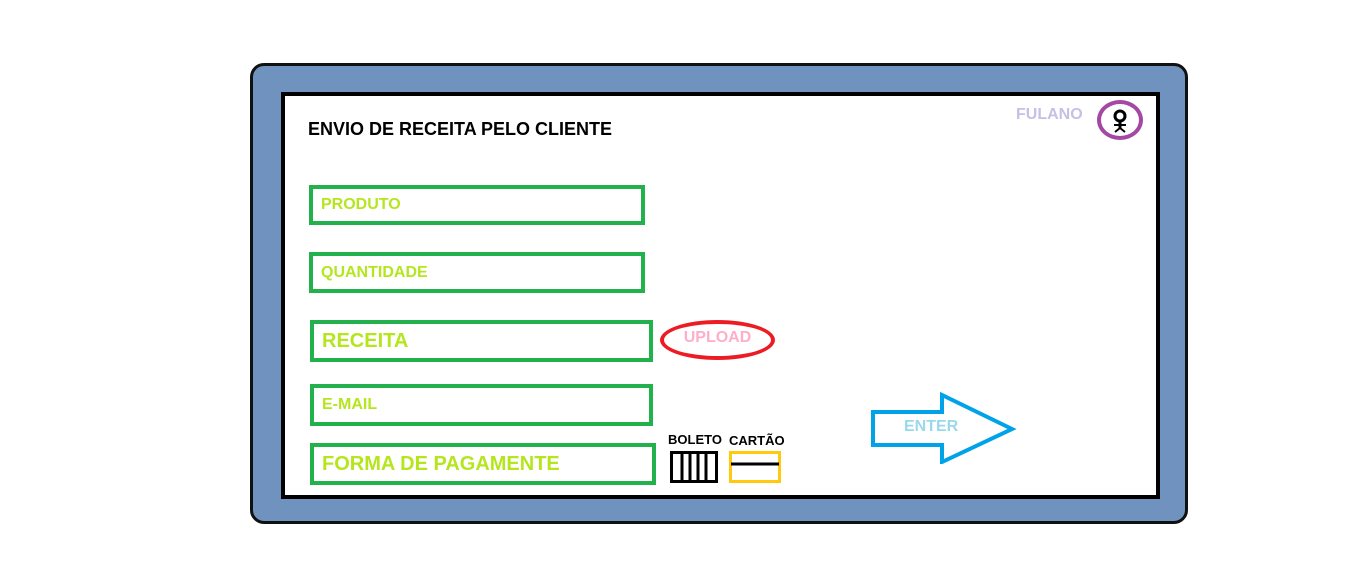  Describe the element at coordinates (755, 469) in the screenshot. I see `card-icon` at that location.